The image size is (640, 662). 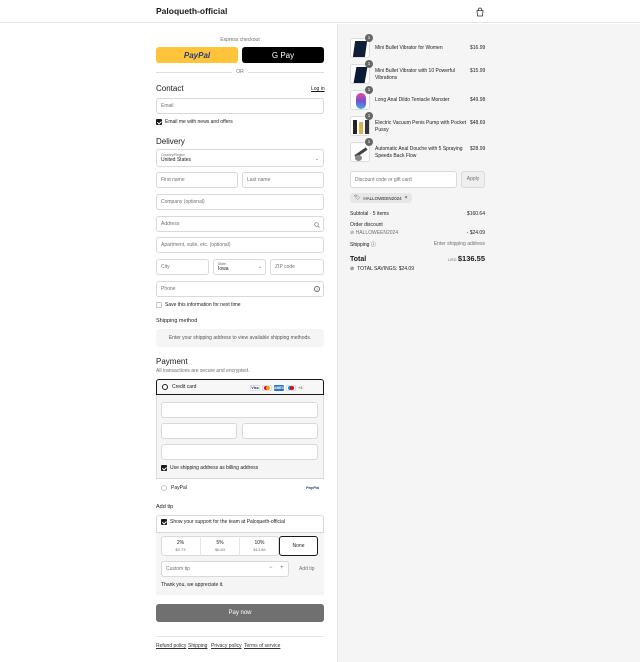 I want to click on discount-code-label: HALLOWEEN2024, so click(x=377, y=233).